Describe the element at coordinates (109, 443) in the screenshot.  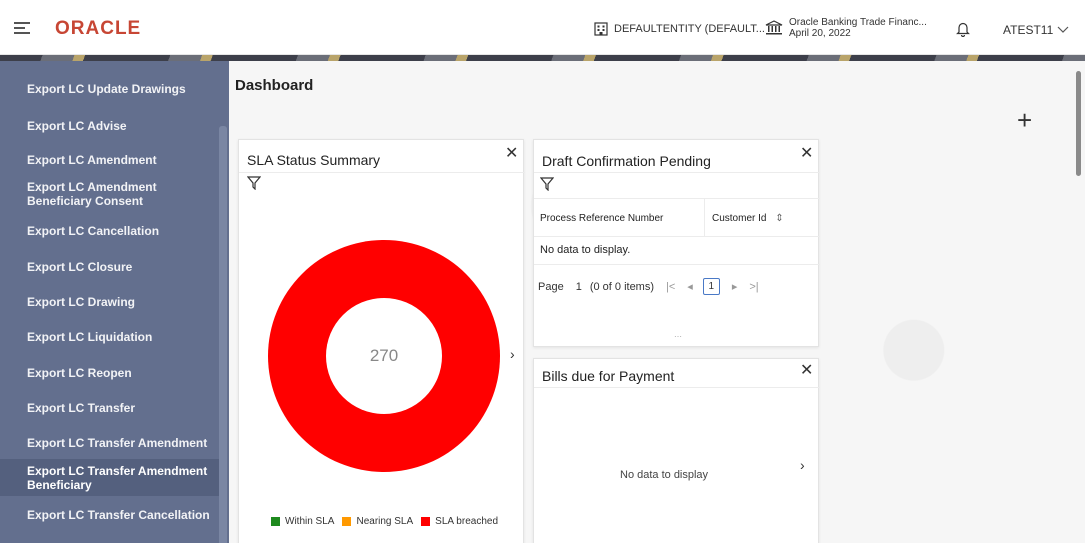
I see `sidebar-item-transfer-amendment: Export LC Transfer Amendment` at that location.